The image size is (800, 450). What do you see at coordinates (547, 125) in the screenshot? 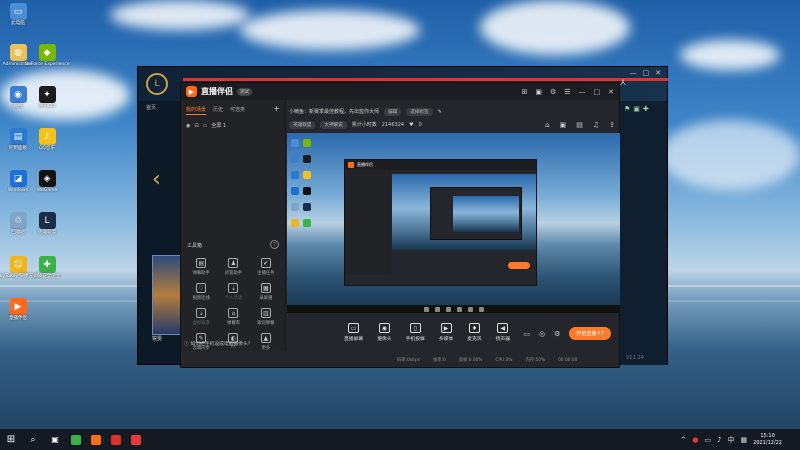
I see `home-icon: ⌂` at bounding box center [547, 125].